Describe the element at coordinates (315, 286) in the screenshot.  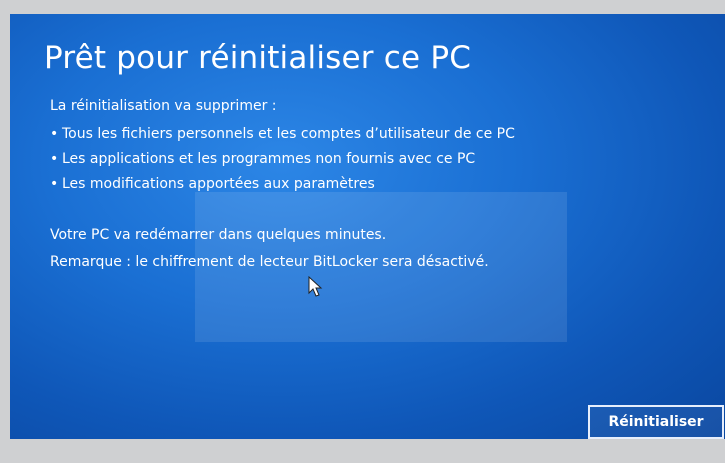
I see `mouse-pointer-icon` at that location.